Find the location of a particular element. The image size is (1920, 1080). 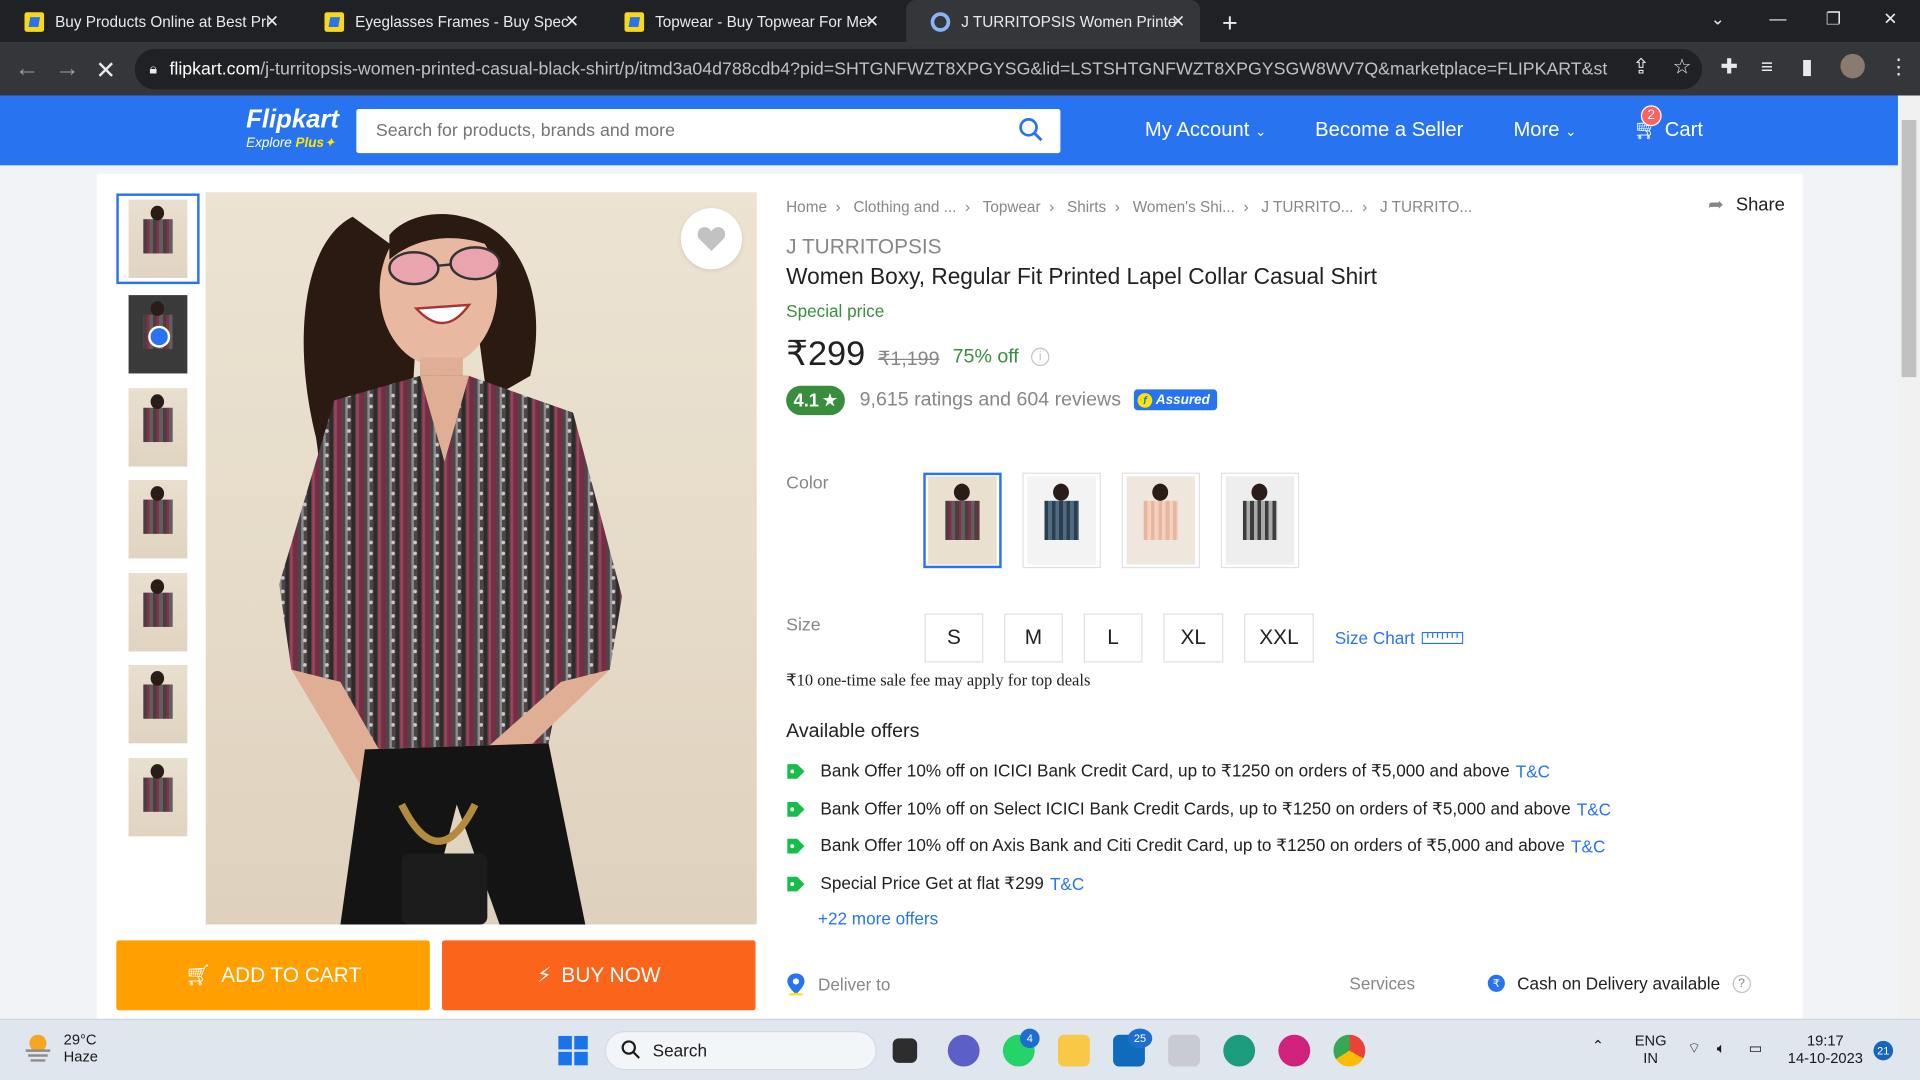

size-option-xxl: XXL is located at coordinates (1279, 638).